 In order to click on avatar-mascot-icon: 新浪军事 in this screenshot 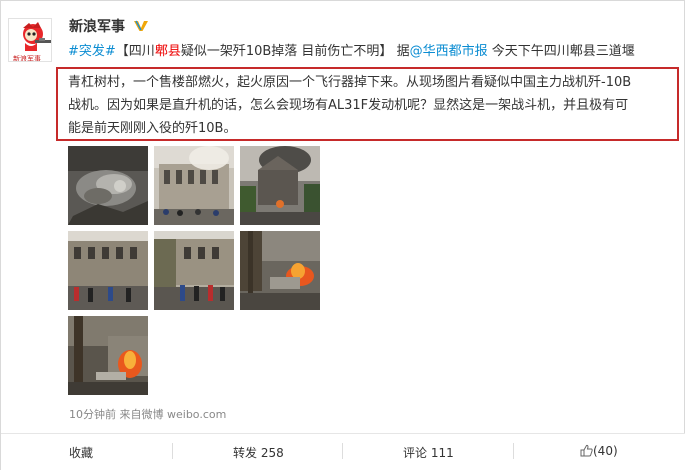, I will do `click(30, 40)`.